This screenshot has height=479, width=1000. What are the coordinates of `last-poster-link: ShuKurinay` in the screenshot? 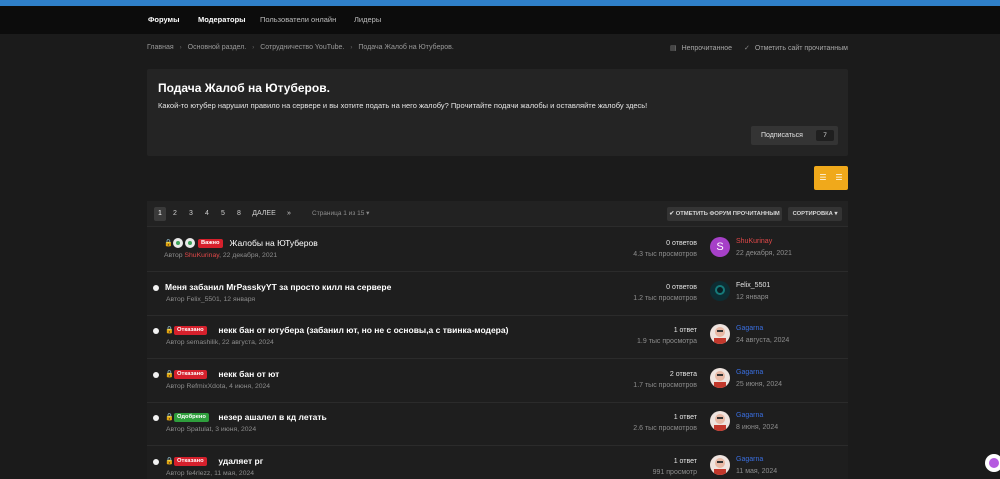 It's located at (754, 241).